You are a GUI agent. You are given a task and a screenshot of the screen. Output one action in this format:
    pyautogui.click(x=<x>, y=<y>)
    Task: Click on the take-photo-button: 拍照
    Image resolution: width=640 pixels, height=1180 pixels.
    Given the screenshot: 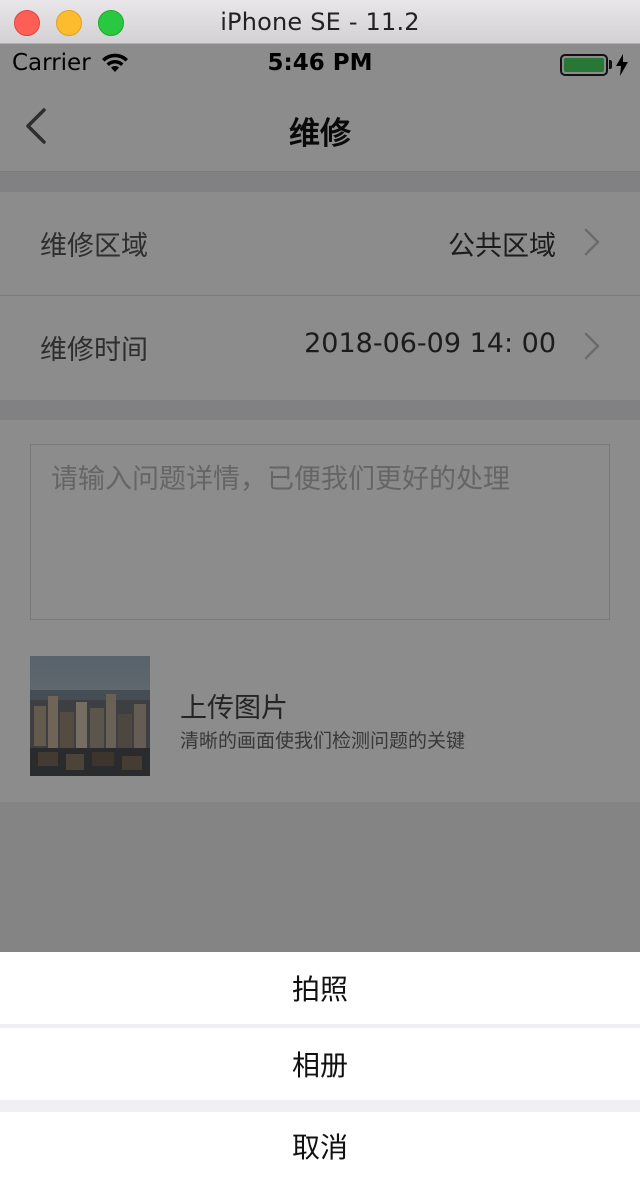 What is the action you would take?
    pyautogui.click(x=320, y=988)
    